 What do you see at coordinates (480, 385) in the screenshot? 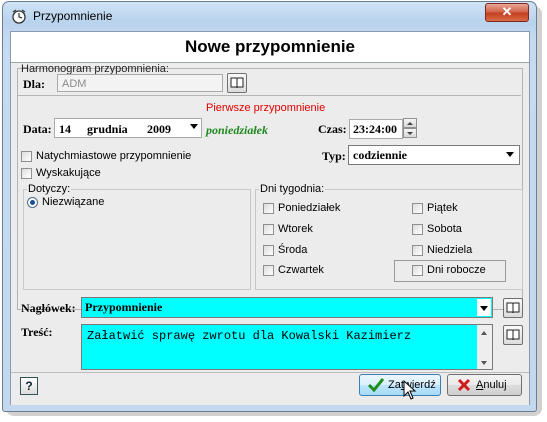
I see `cancel-label-accel: A` at bounding box center [480, 385].